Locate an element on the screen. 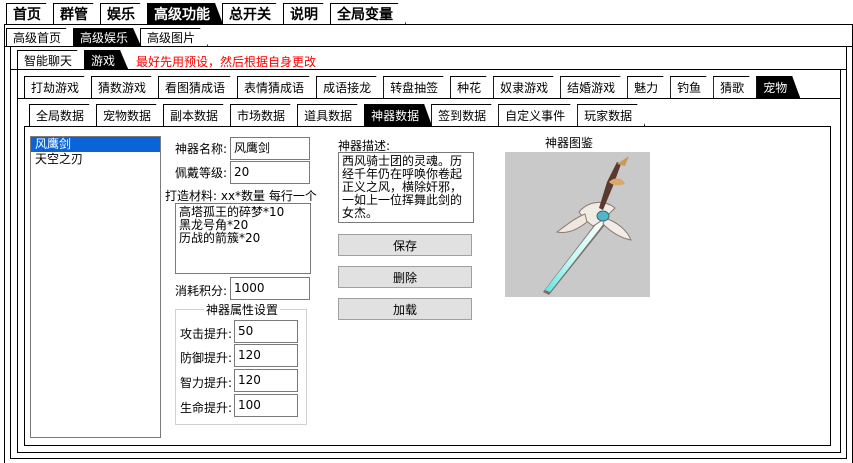 The width and height of the screenshot is (853, 463). image-label: 神器图鉴 is located at coordinates (569, 143).